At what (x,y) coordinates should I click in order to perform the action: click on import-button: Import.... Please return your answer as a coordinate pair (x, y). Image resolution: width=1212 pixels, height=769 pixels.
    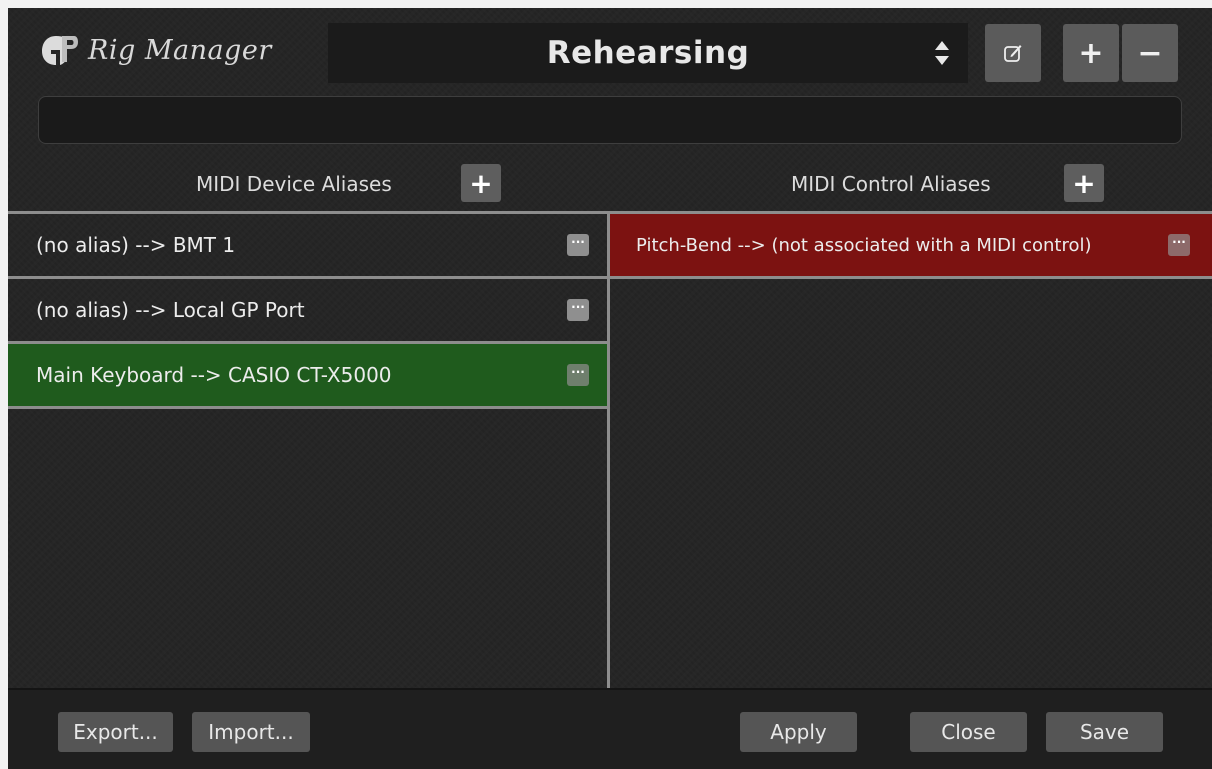
    Looking at the image, I should click on (251, 732).